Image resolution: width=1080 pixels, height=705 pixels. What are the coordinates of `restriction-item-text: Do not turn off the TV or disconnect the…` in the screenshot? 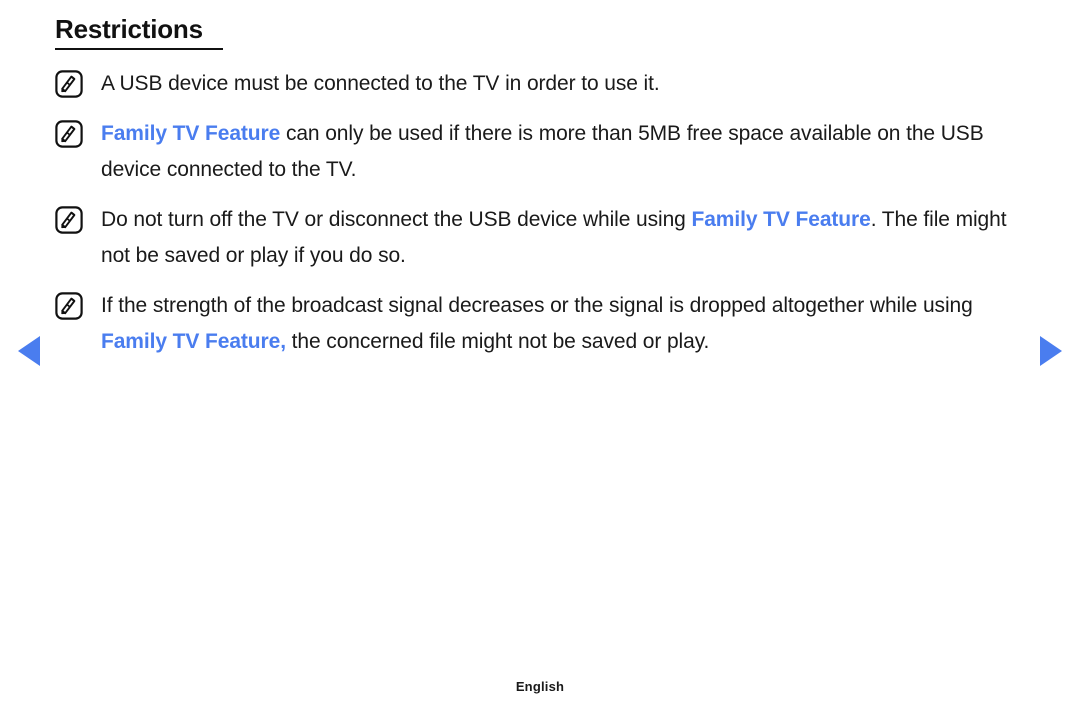 It's located at (565, 238).